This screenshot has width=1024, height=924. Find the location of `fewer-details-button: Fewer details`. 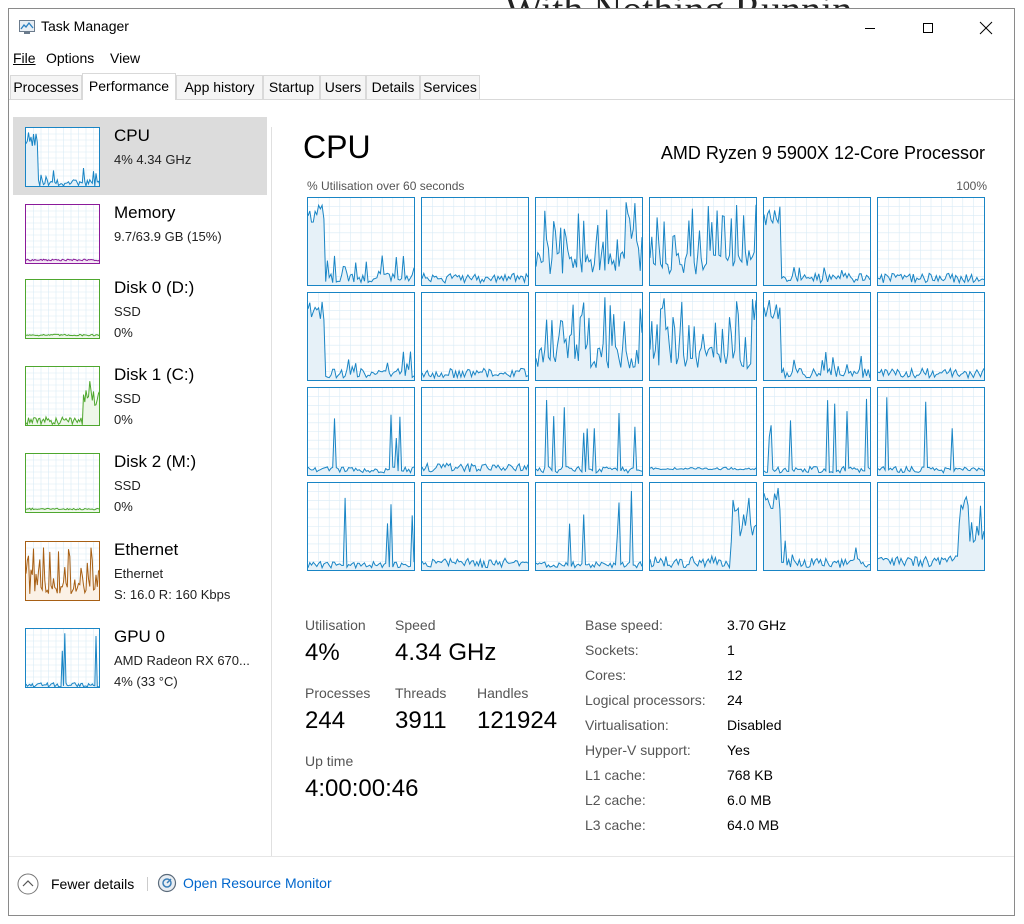

fewer-details-button: Fewer details is located at coordinates (77, 885).